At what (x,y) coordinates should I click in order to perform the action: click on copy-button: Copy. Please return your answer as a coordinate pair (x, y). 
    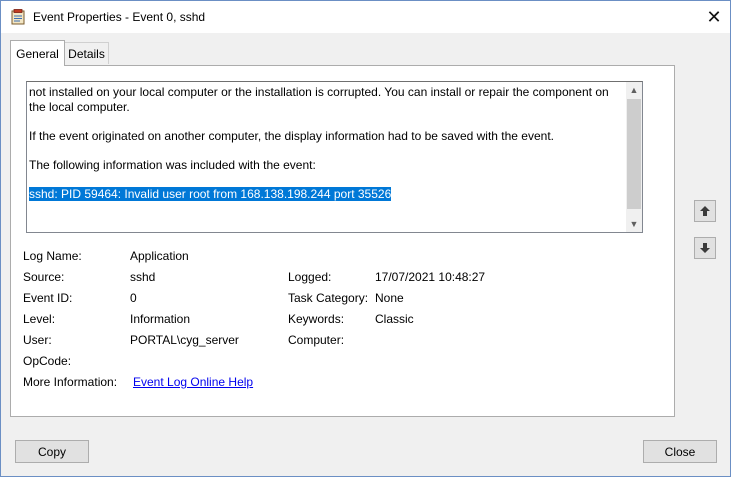
    Looking at the image, I should click on (52, 451).